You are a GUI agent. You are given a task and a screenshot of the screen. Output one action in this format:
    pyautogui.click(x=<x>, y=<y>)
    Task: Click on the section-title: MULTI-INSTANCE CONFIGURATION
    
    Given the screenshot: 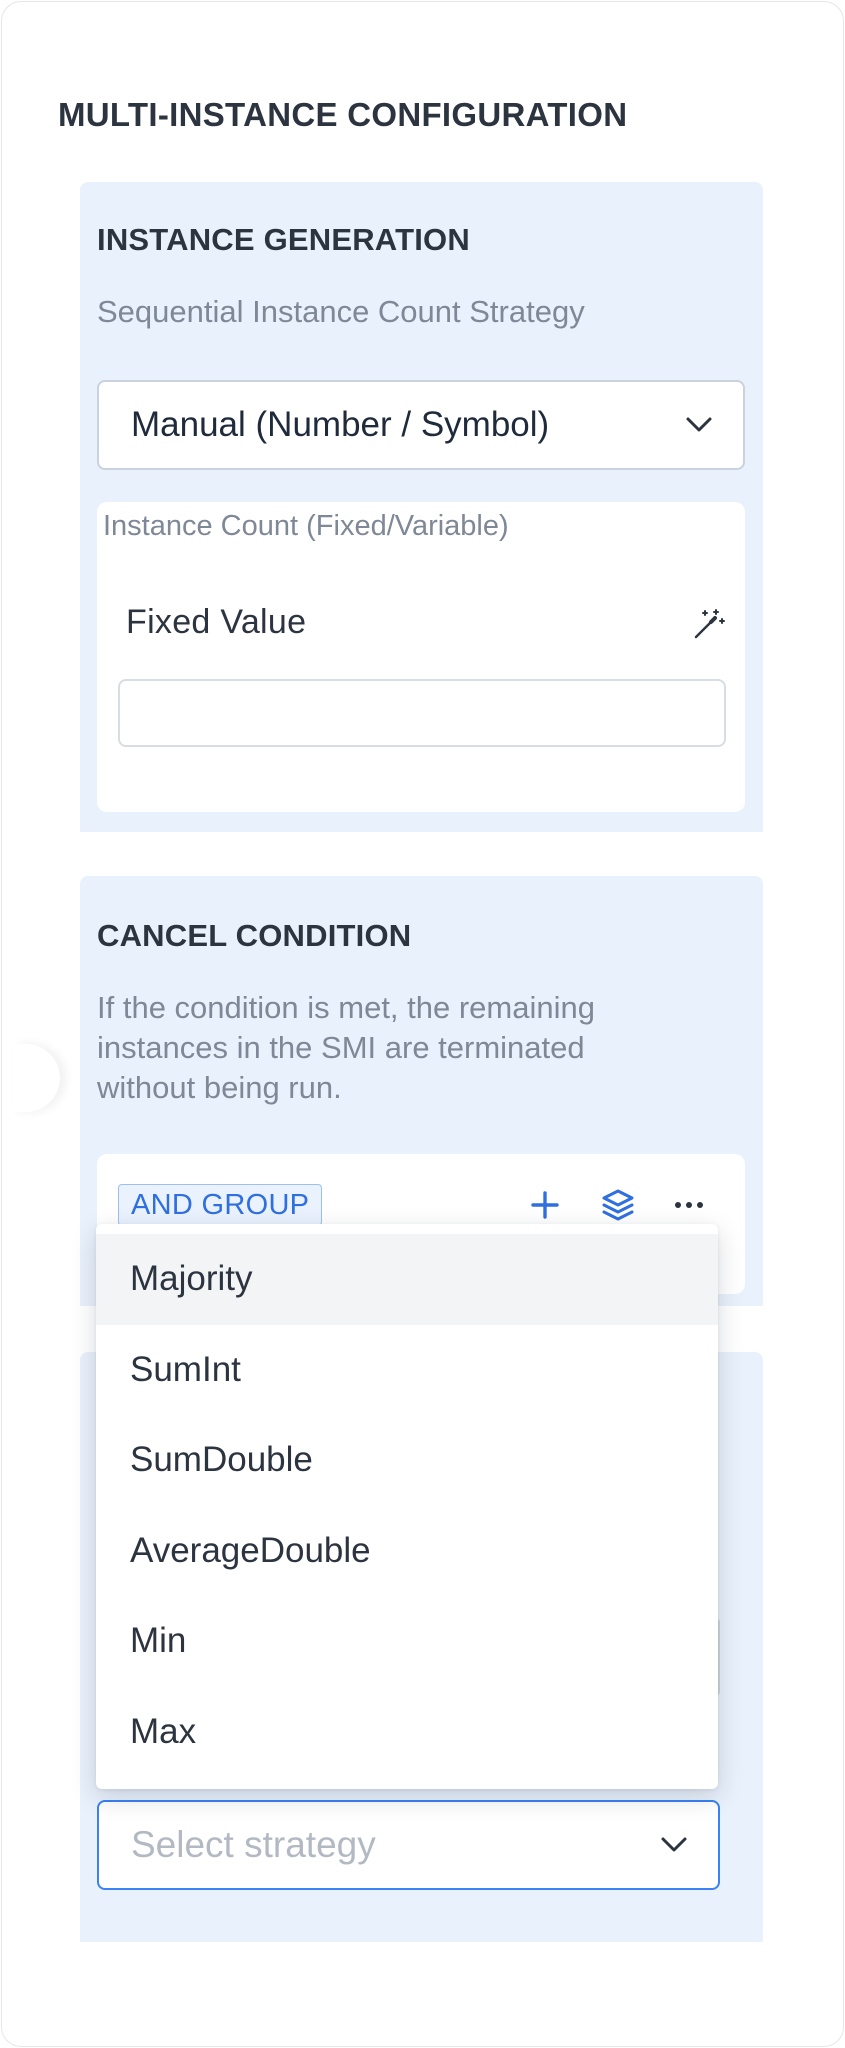 What is the action you would take?
    pyautogui.click(x=343, y=114)
    